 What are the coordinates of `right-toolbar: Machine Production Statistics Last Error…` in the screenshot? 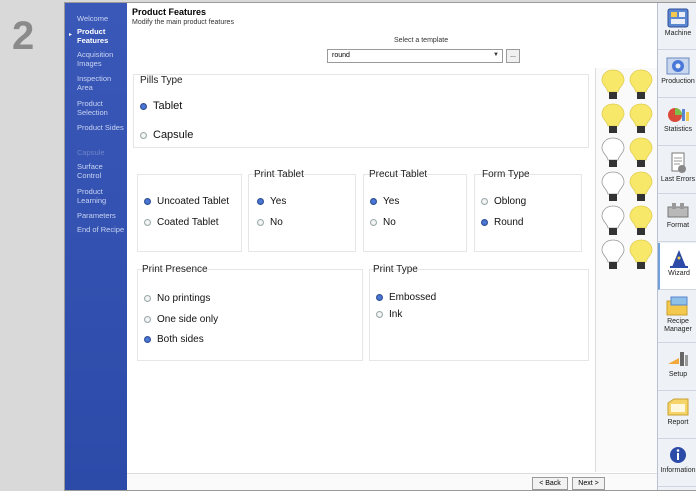 It's located at (676, 246).